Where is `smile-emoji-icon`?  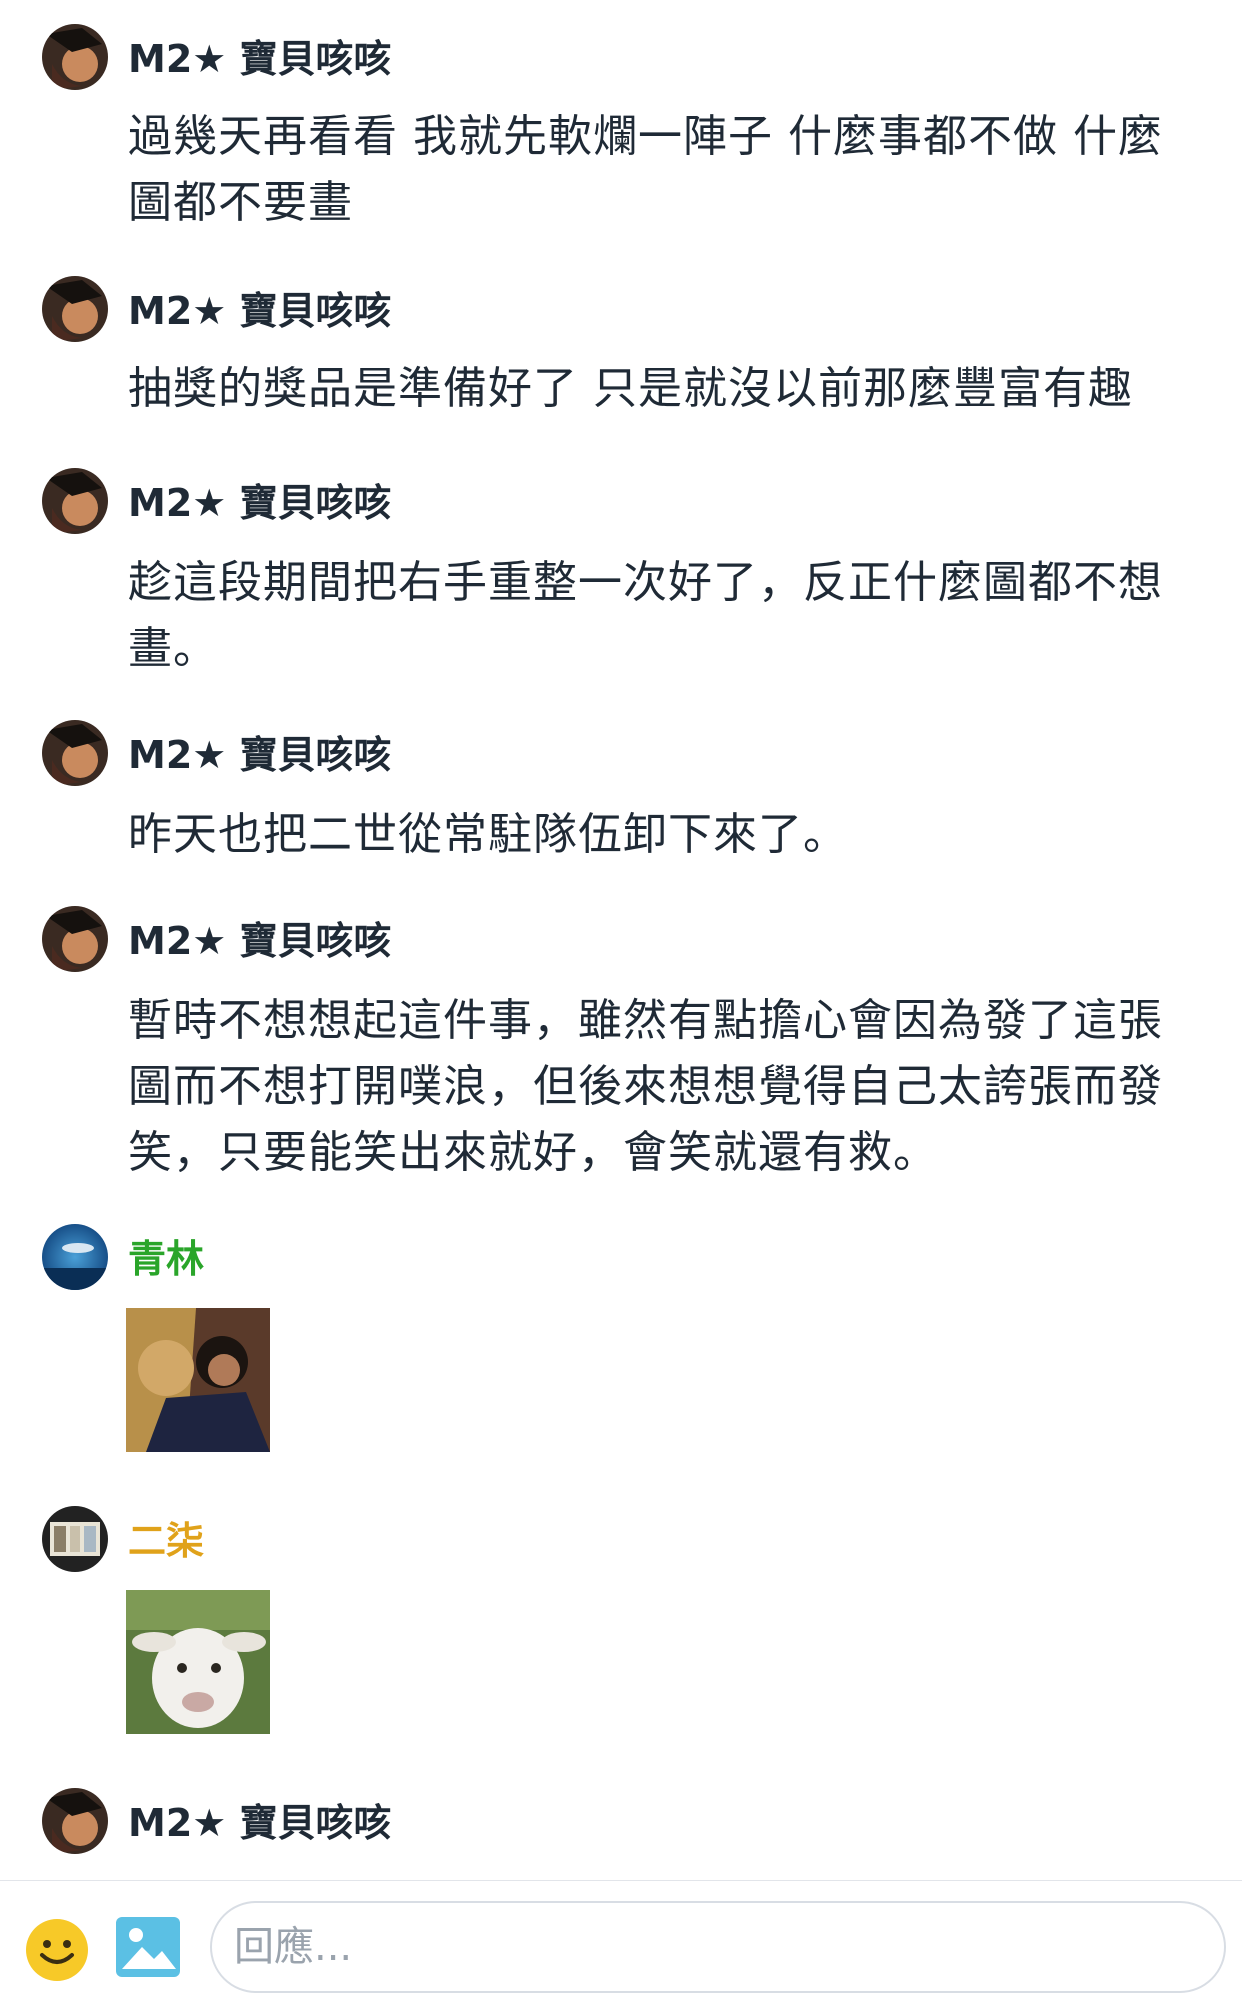 smile-emoji-icon is located at coordinates (57, 1950).